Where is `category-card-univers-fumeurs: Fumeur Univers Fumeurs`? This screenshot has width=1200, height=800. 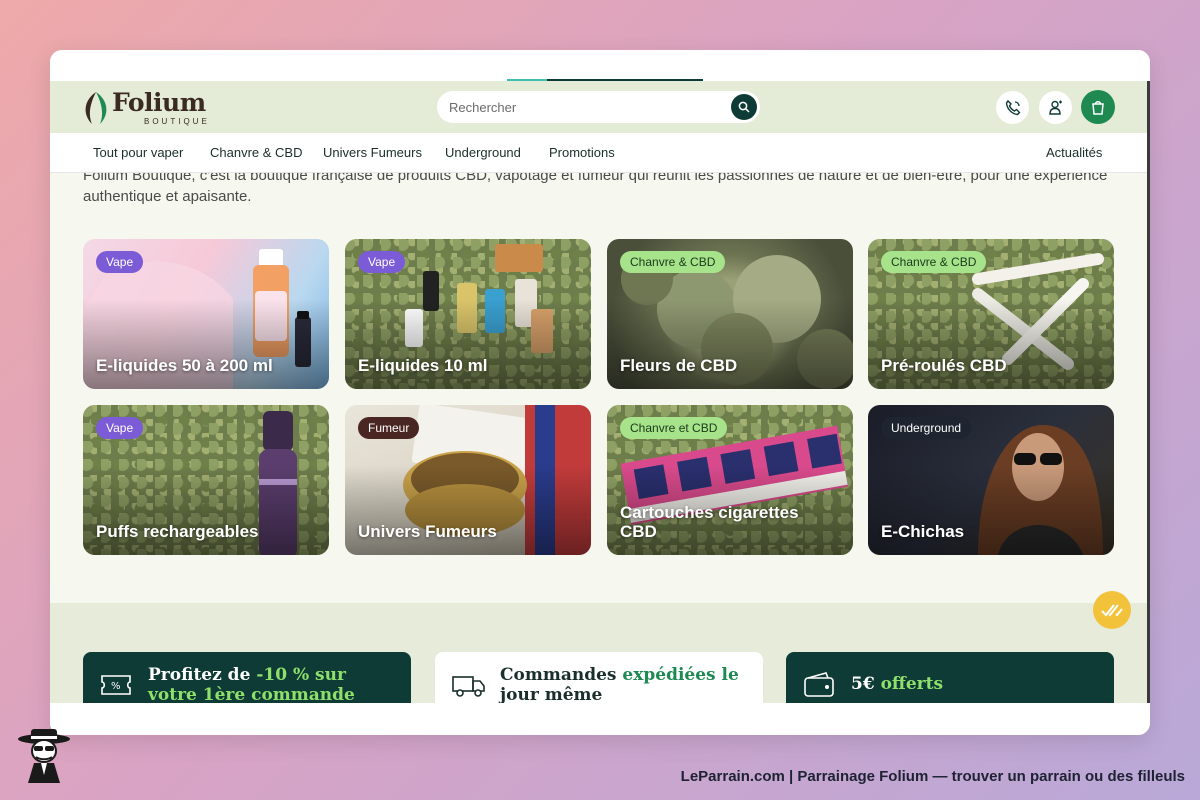
category-card-univers-fumeurs: Fumeur Univers Fumeurs is located at coordinates (468, 480).